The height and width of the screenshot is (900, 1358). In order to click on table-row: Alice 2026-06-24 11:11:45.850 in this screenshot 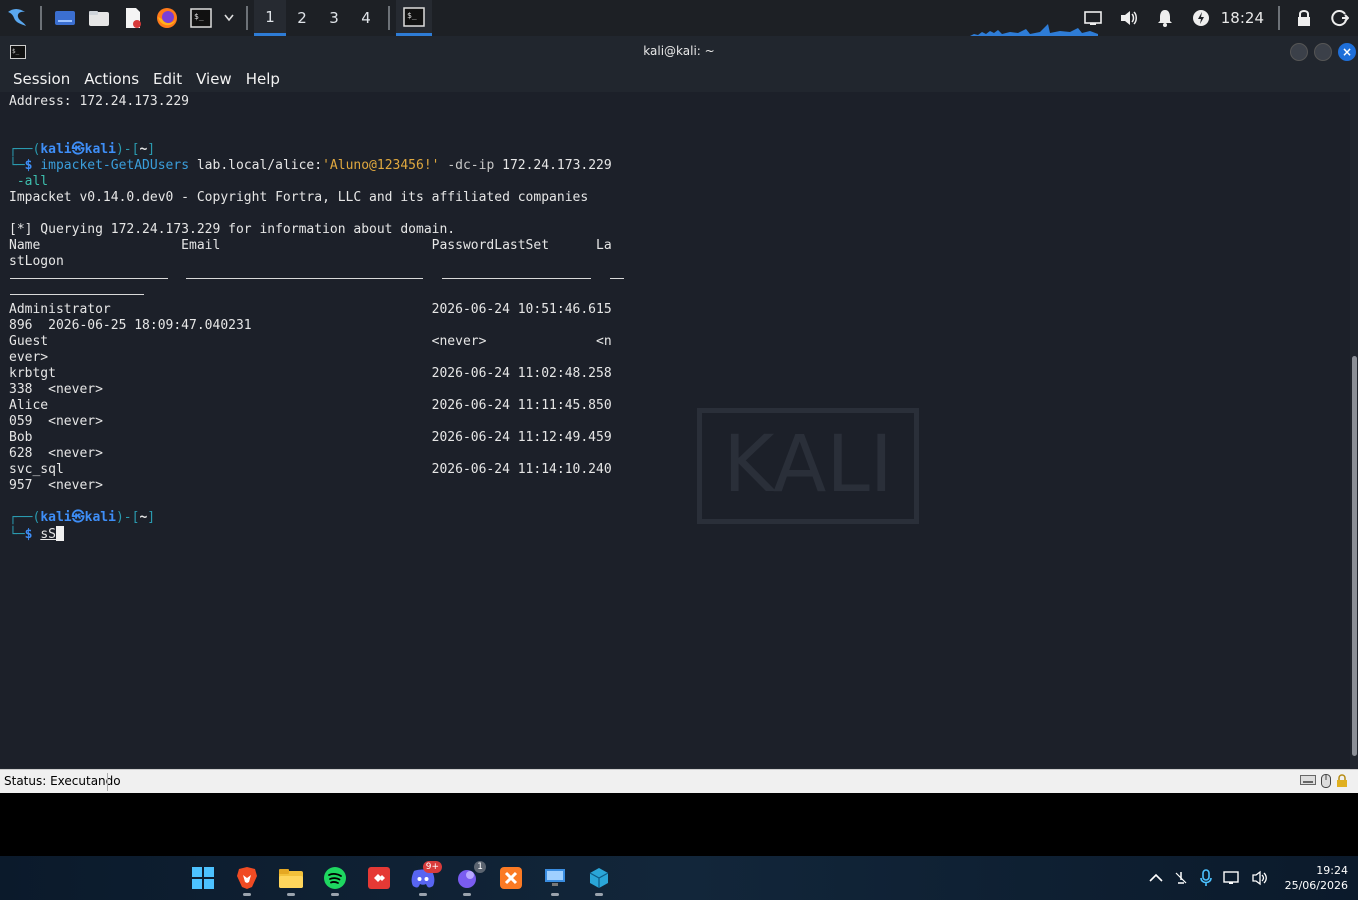, I will do `click(310, 405)`.